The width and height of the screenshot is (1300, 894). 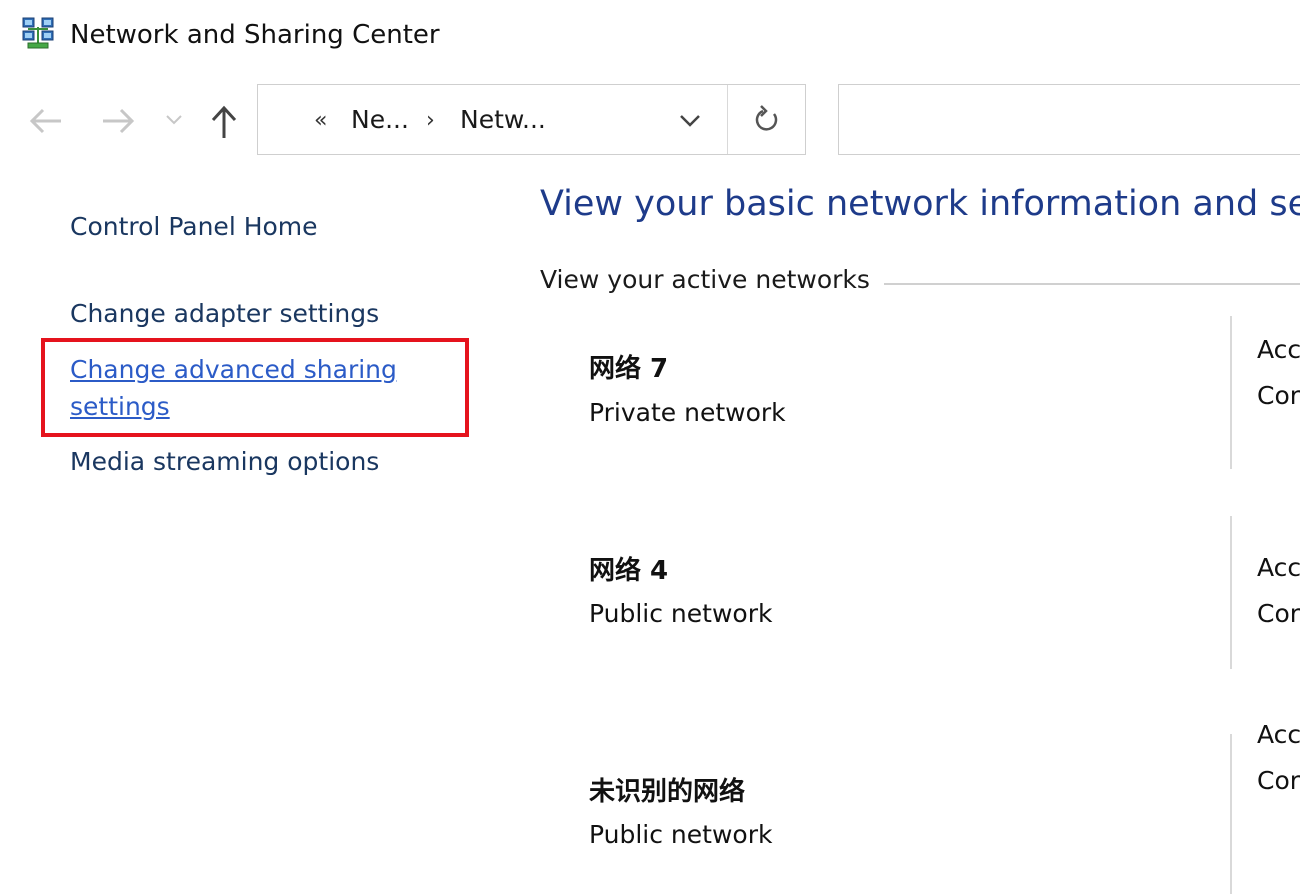 I want to click on refresh-icon, so click(x=767, y=119).